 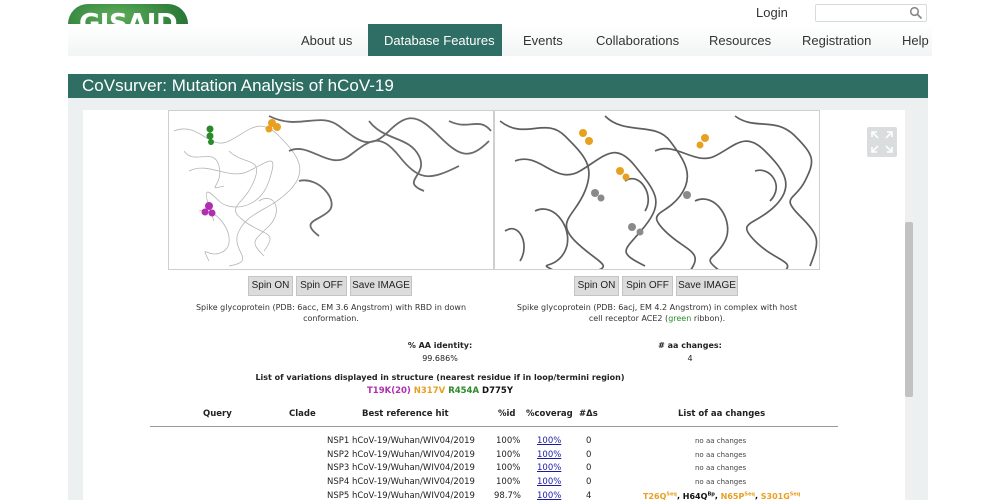 I want to click on variation-item: T19K(20), so click(x=389, y=391).